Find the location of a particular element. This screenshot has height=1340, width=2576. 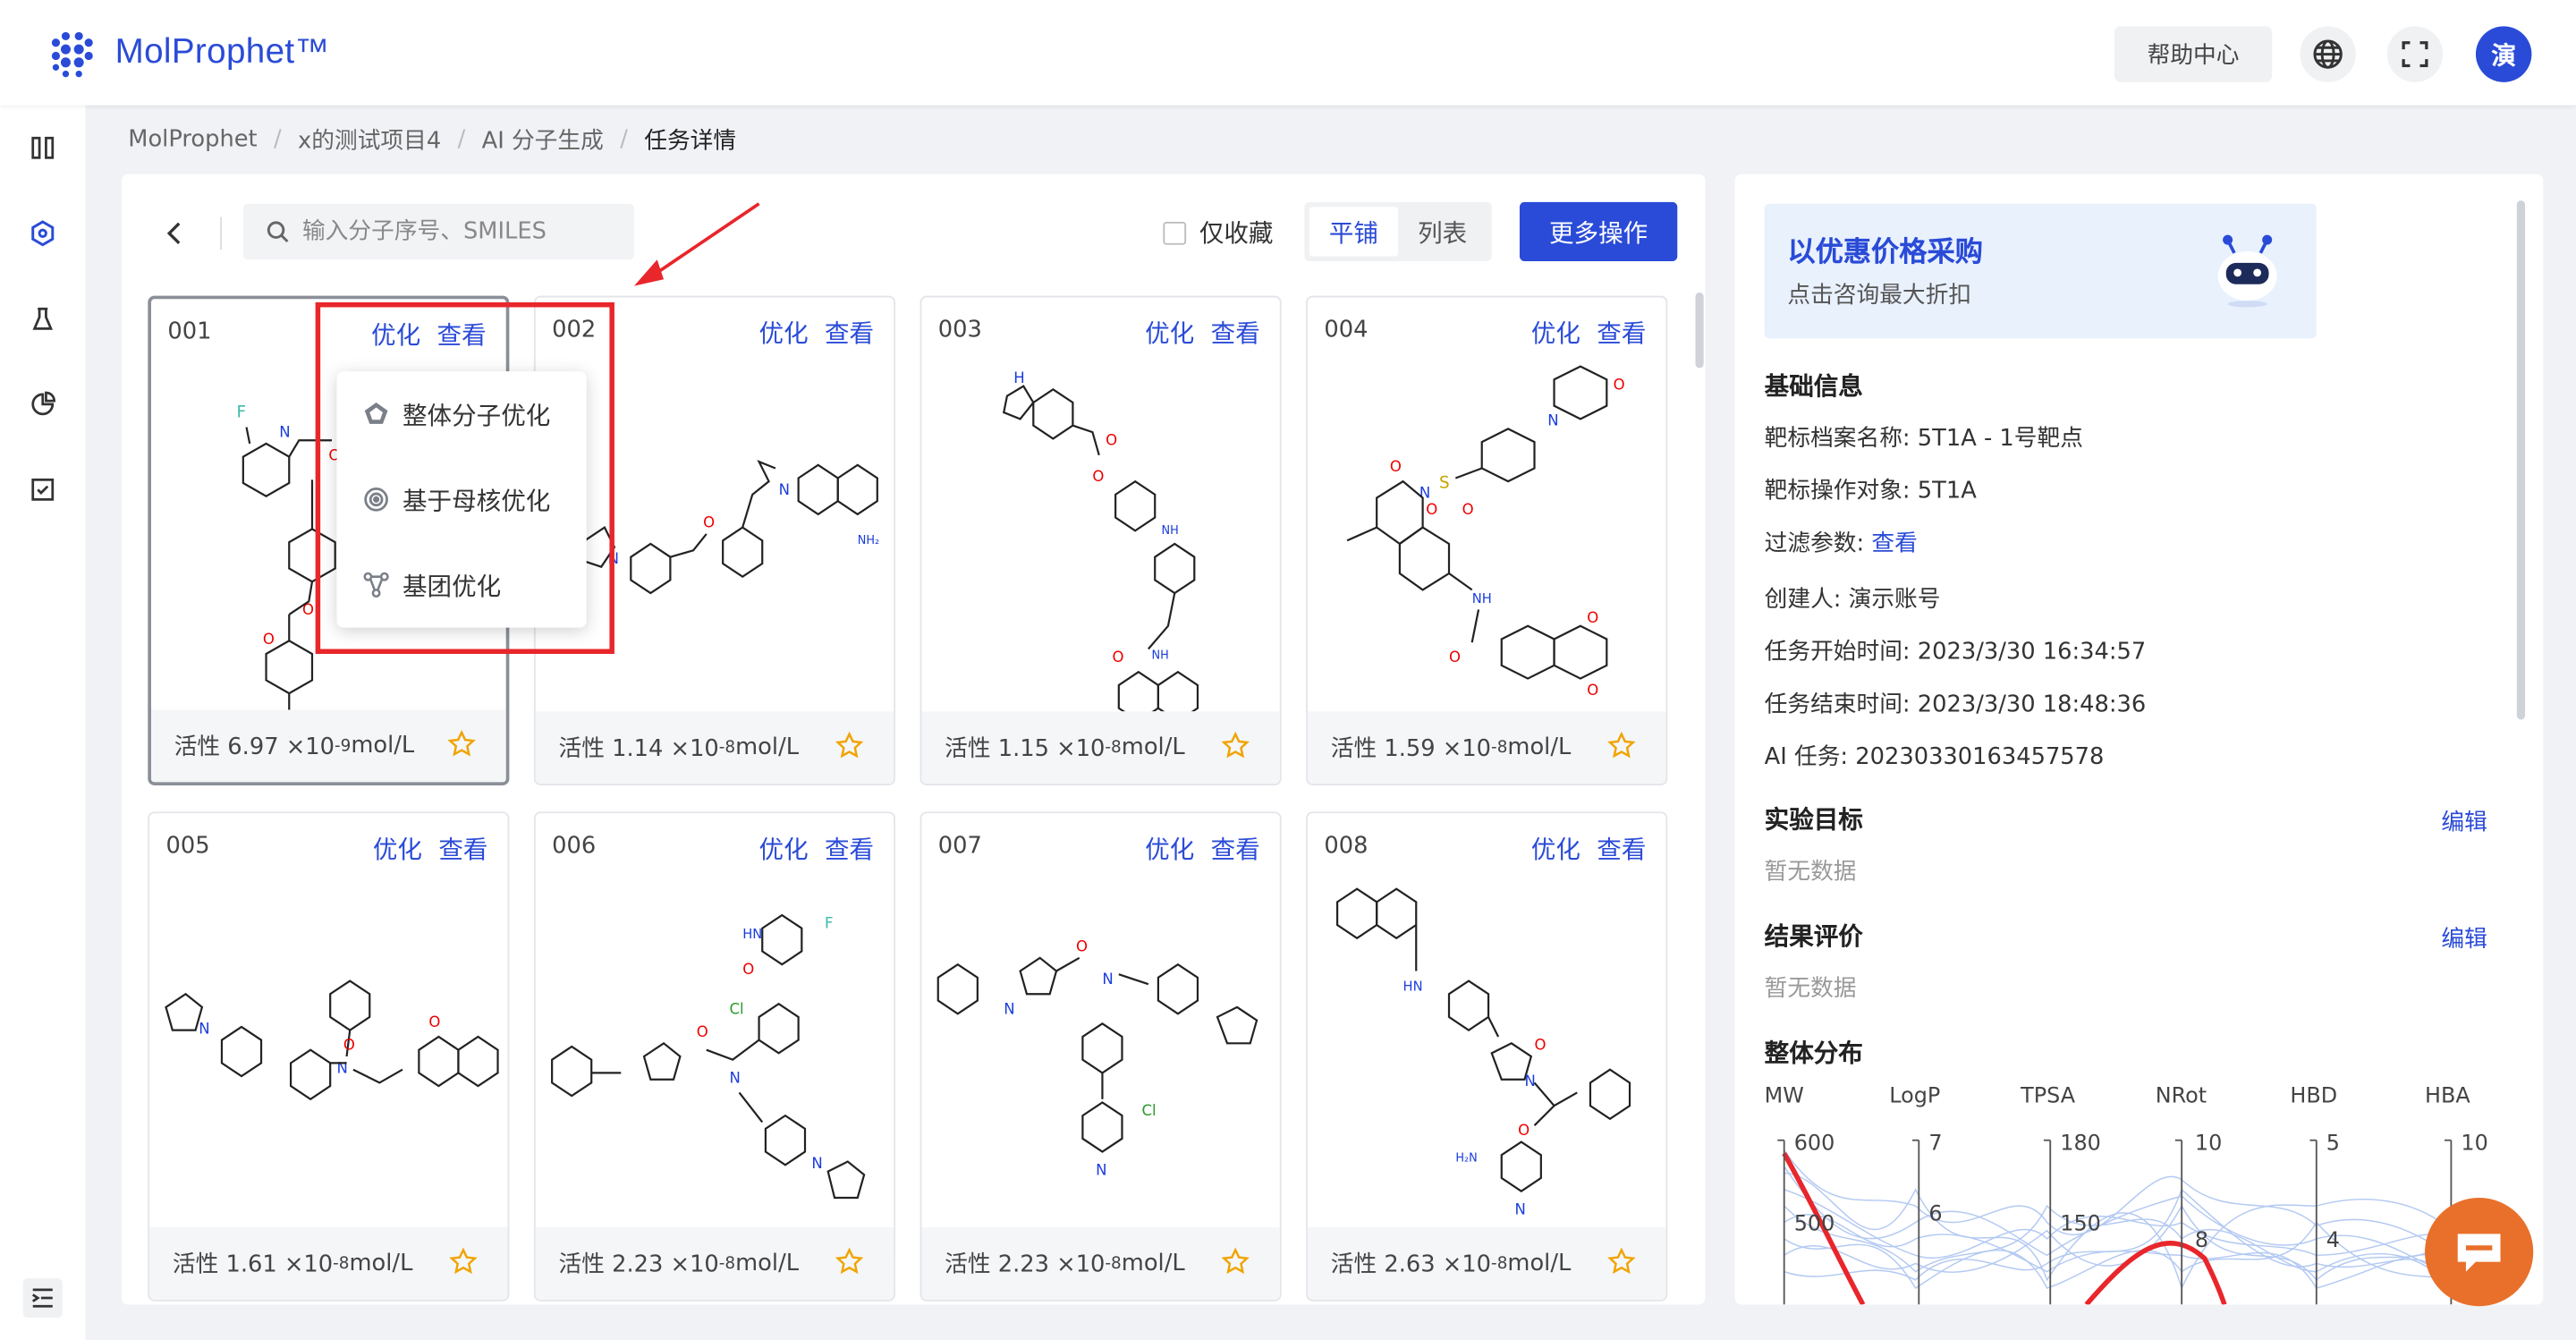

app-name: MolProphet™ is located at coordinates (222, 51).